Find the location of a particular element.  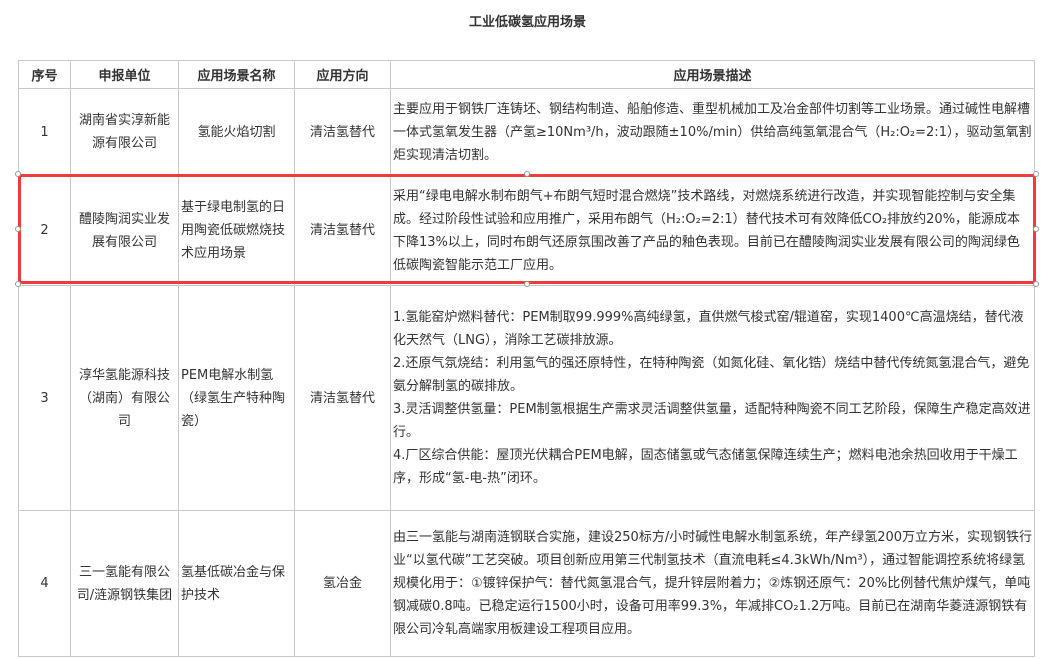

row-scenario: 基于绿电制氢的日用陶瓷低碳燃烧技术应用场景 is located at coordinates (236, 230).